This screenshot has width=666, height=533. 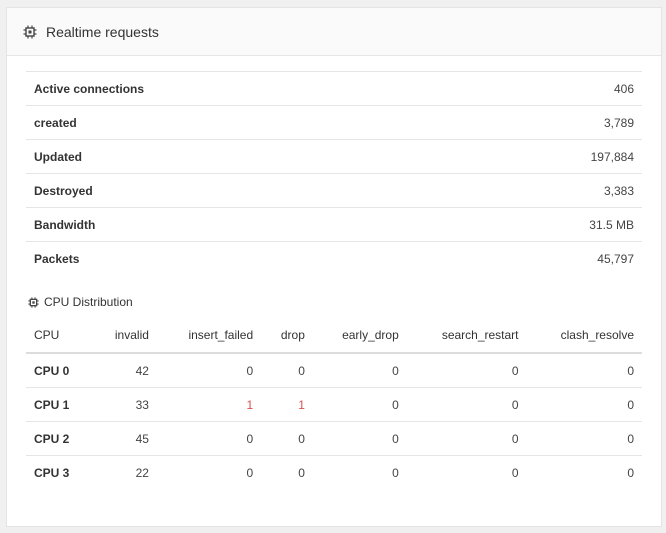 What do you see at coordinates (59, 336) in the screenshot?
I see `column-header: CPU` at bounding box center [59, 336].